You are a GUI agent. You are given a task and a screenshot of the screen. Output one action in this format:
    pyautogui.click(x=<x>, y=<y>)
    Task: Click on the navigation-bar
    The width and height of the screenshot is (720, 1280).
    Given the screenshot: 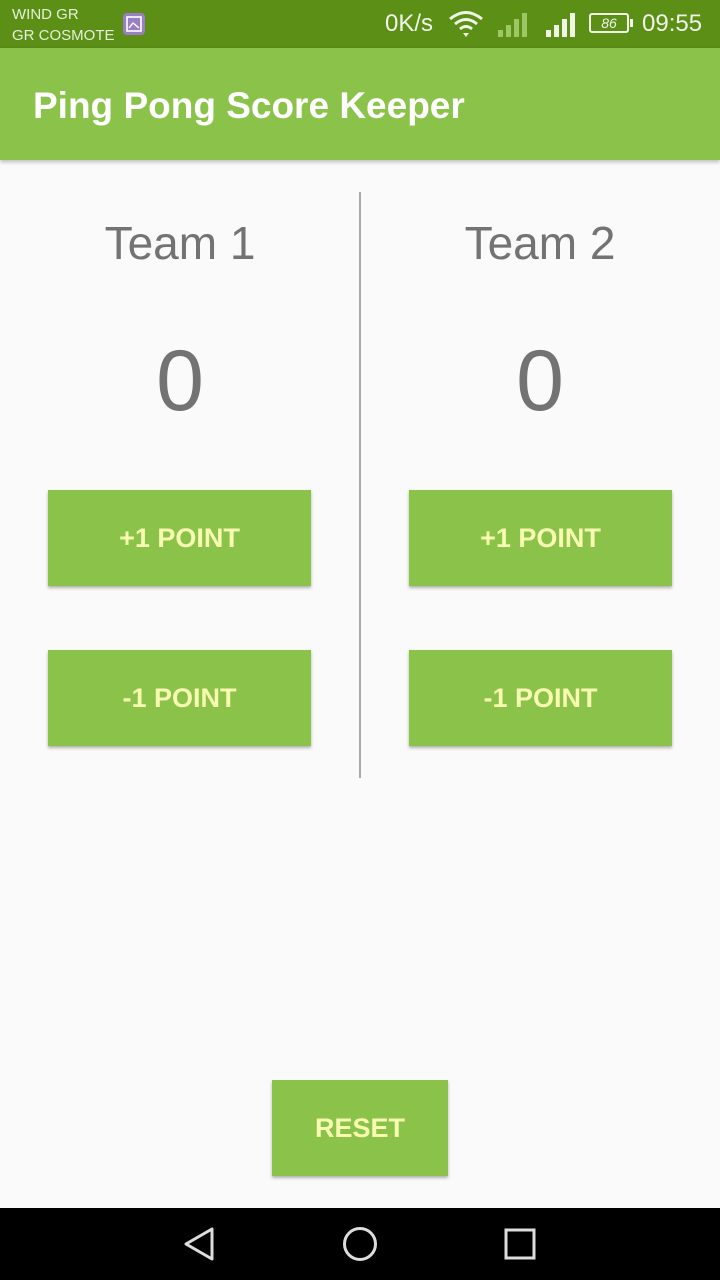 What is the action you would take?
    pyautogui.click(x=360, y=1244)
    